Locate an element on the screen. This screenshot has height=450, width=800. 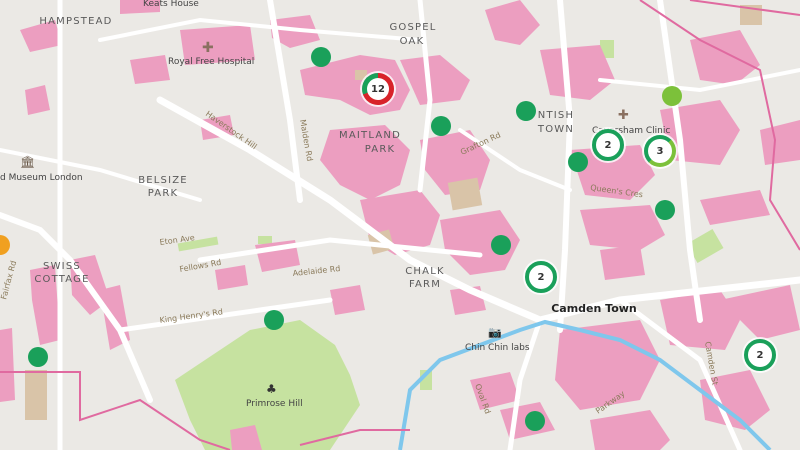
cluster-count: 12 is located at coordinates (378, 89).